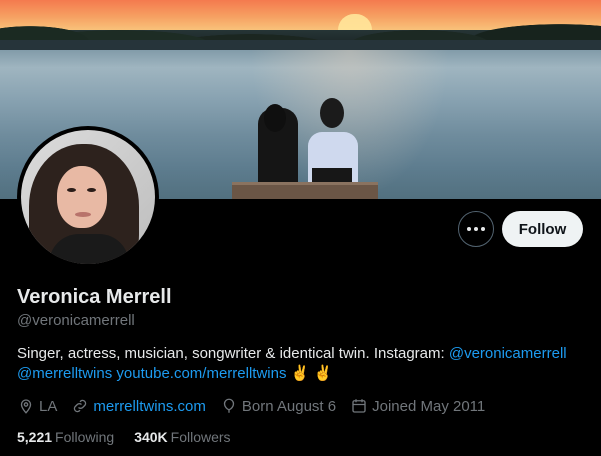 Image resolution: width=601 pixels, height=456 pixels. I want to click on followers-count: 340K, so click(151, 437).